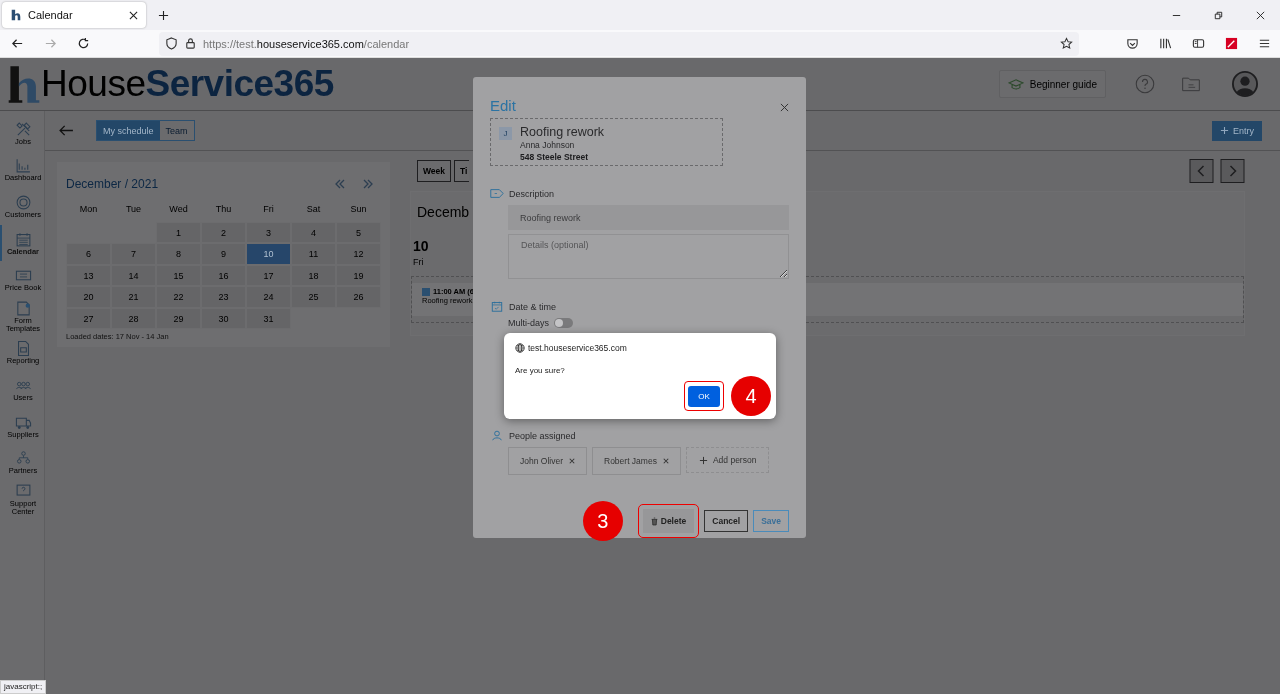 This screenshot has height=694, width=1280. What do you see at coordinates (171, 43) in the screenshot?
I see `shield-icon` at bounding box center [171, 43].